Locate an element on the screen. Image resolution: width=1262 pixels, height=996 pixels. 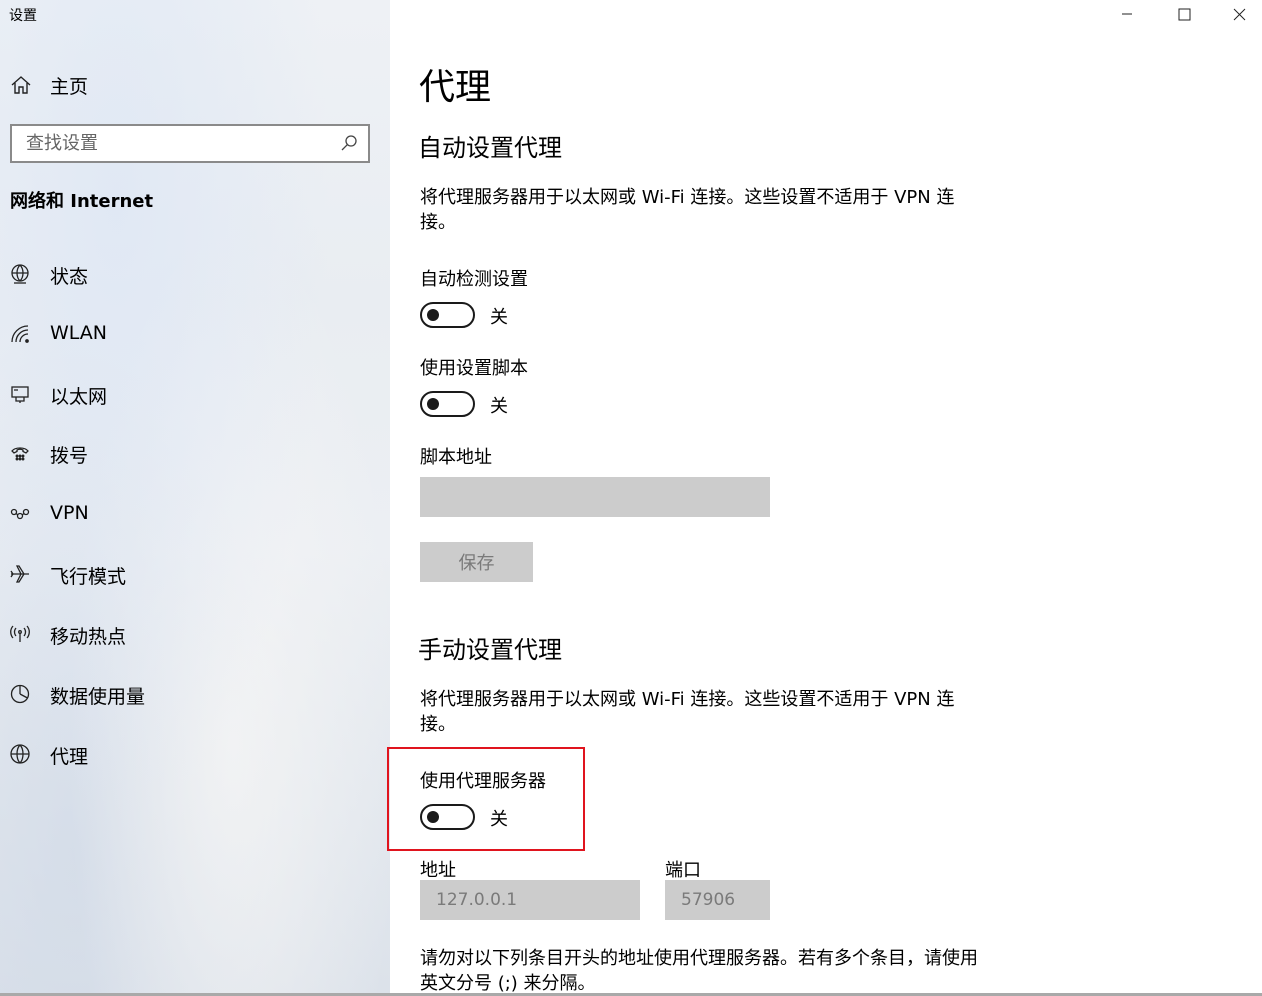
sidebar-item-proxy: 代理 is located at coordinates (195, 754).